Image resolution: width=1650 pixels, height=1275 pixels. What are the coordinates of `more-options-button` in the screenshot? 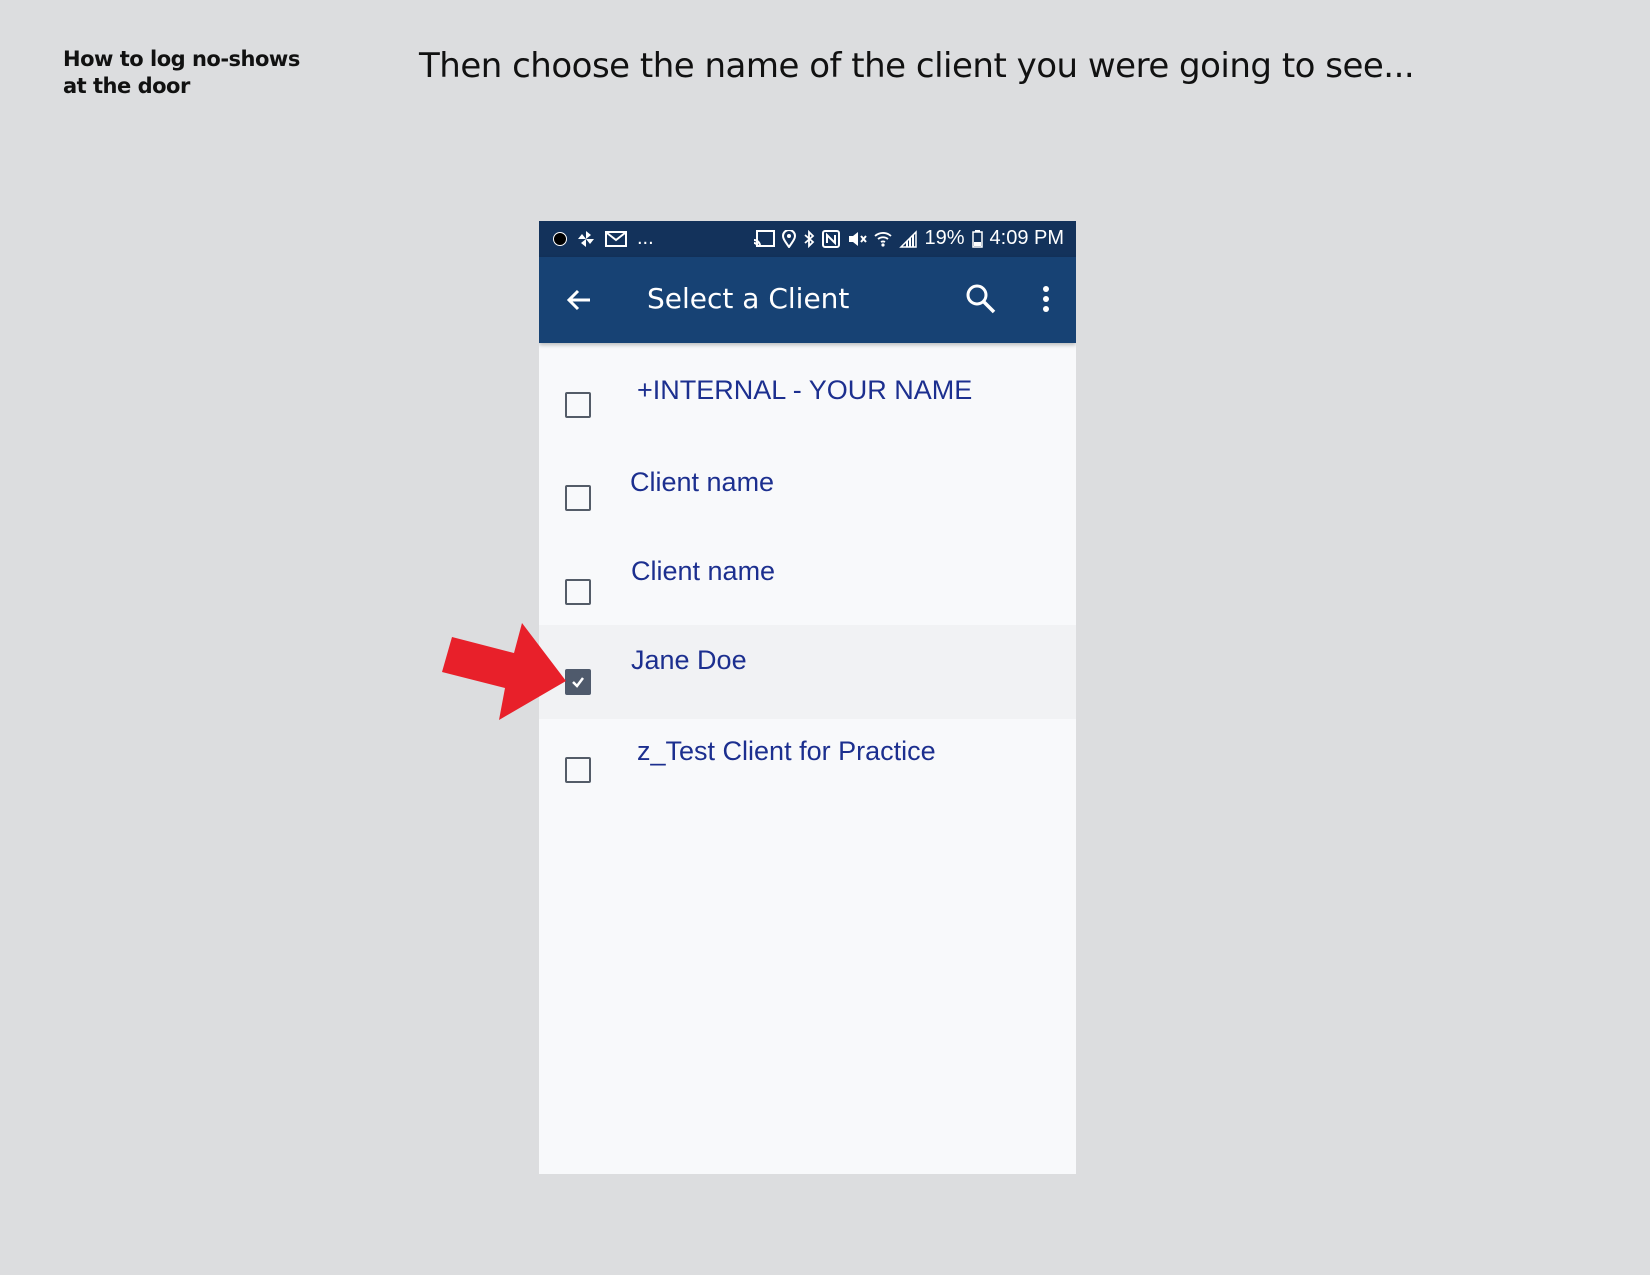 It's located at (1046, 299).